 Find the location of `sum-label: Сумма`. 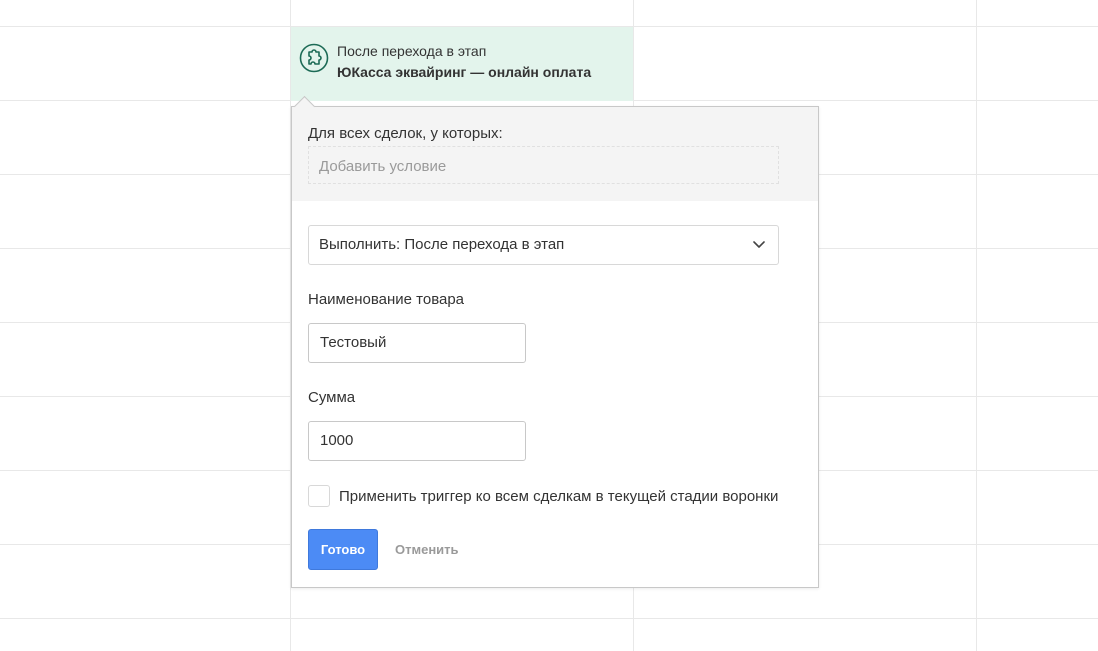

sum-label: Сумма is located at coordinates (332, 397).